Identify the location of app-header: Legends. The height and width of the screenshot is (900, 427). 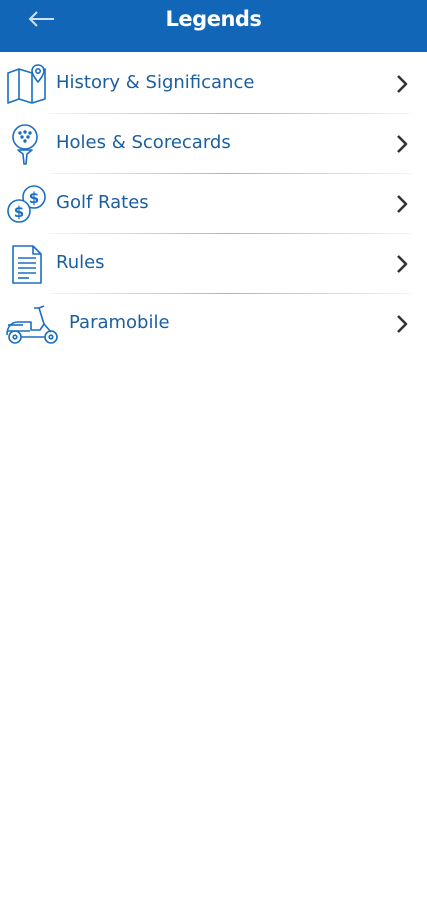
(213, 26).